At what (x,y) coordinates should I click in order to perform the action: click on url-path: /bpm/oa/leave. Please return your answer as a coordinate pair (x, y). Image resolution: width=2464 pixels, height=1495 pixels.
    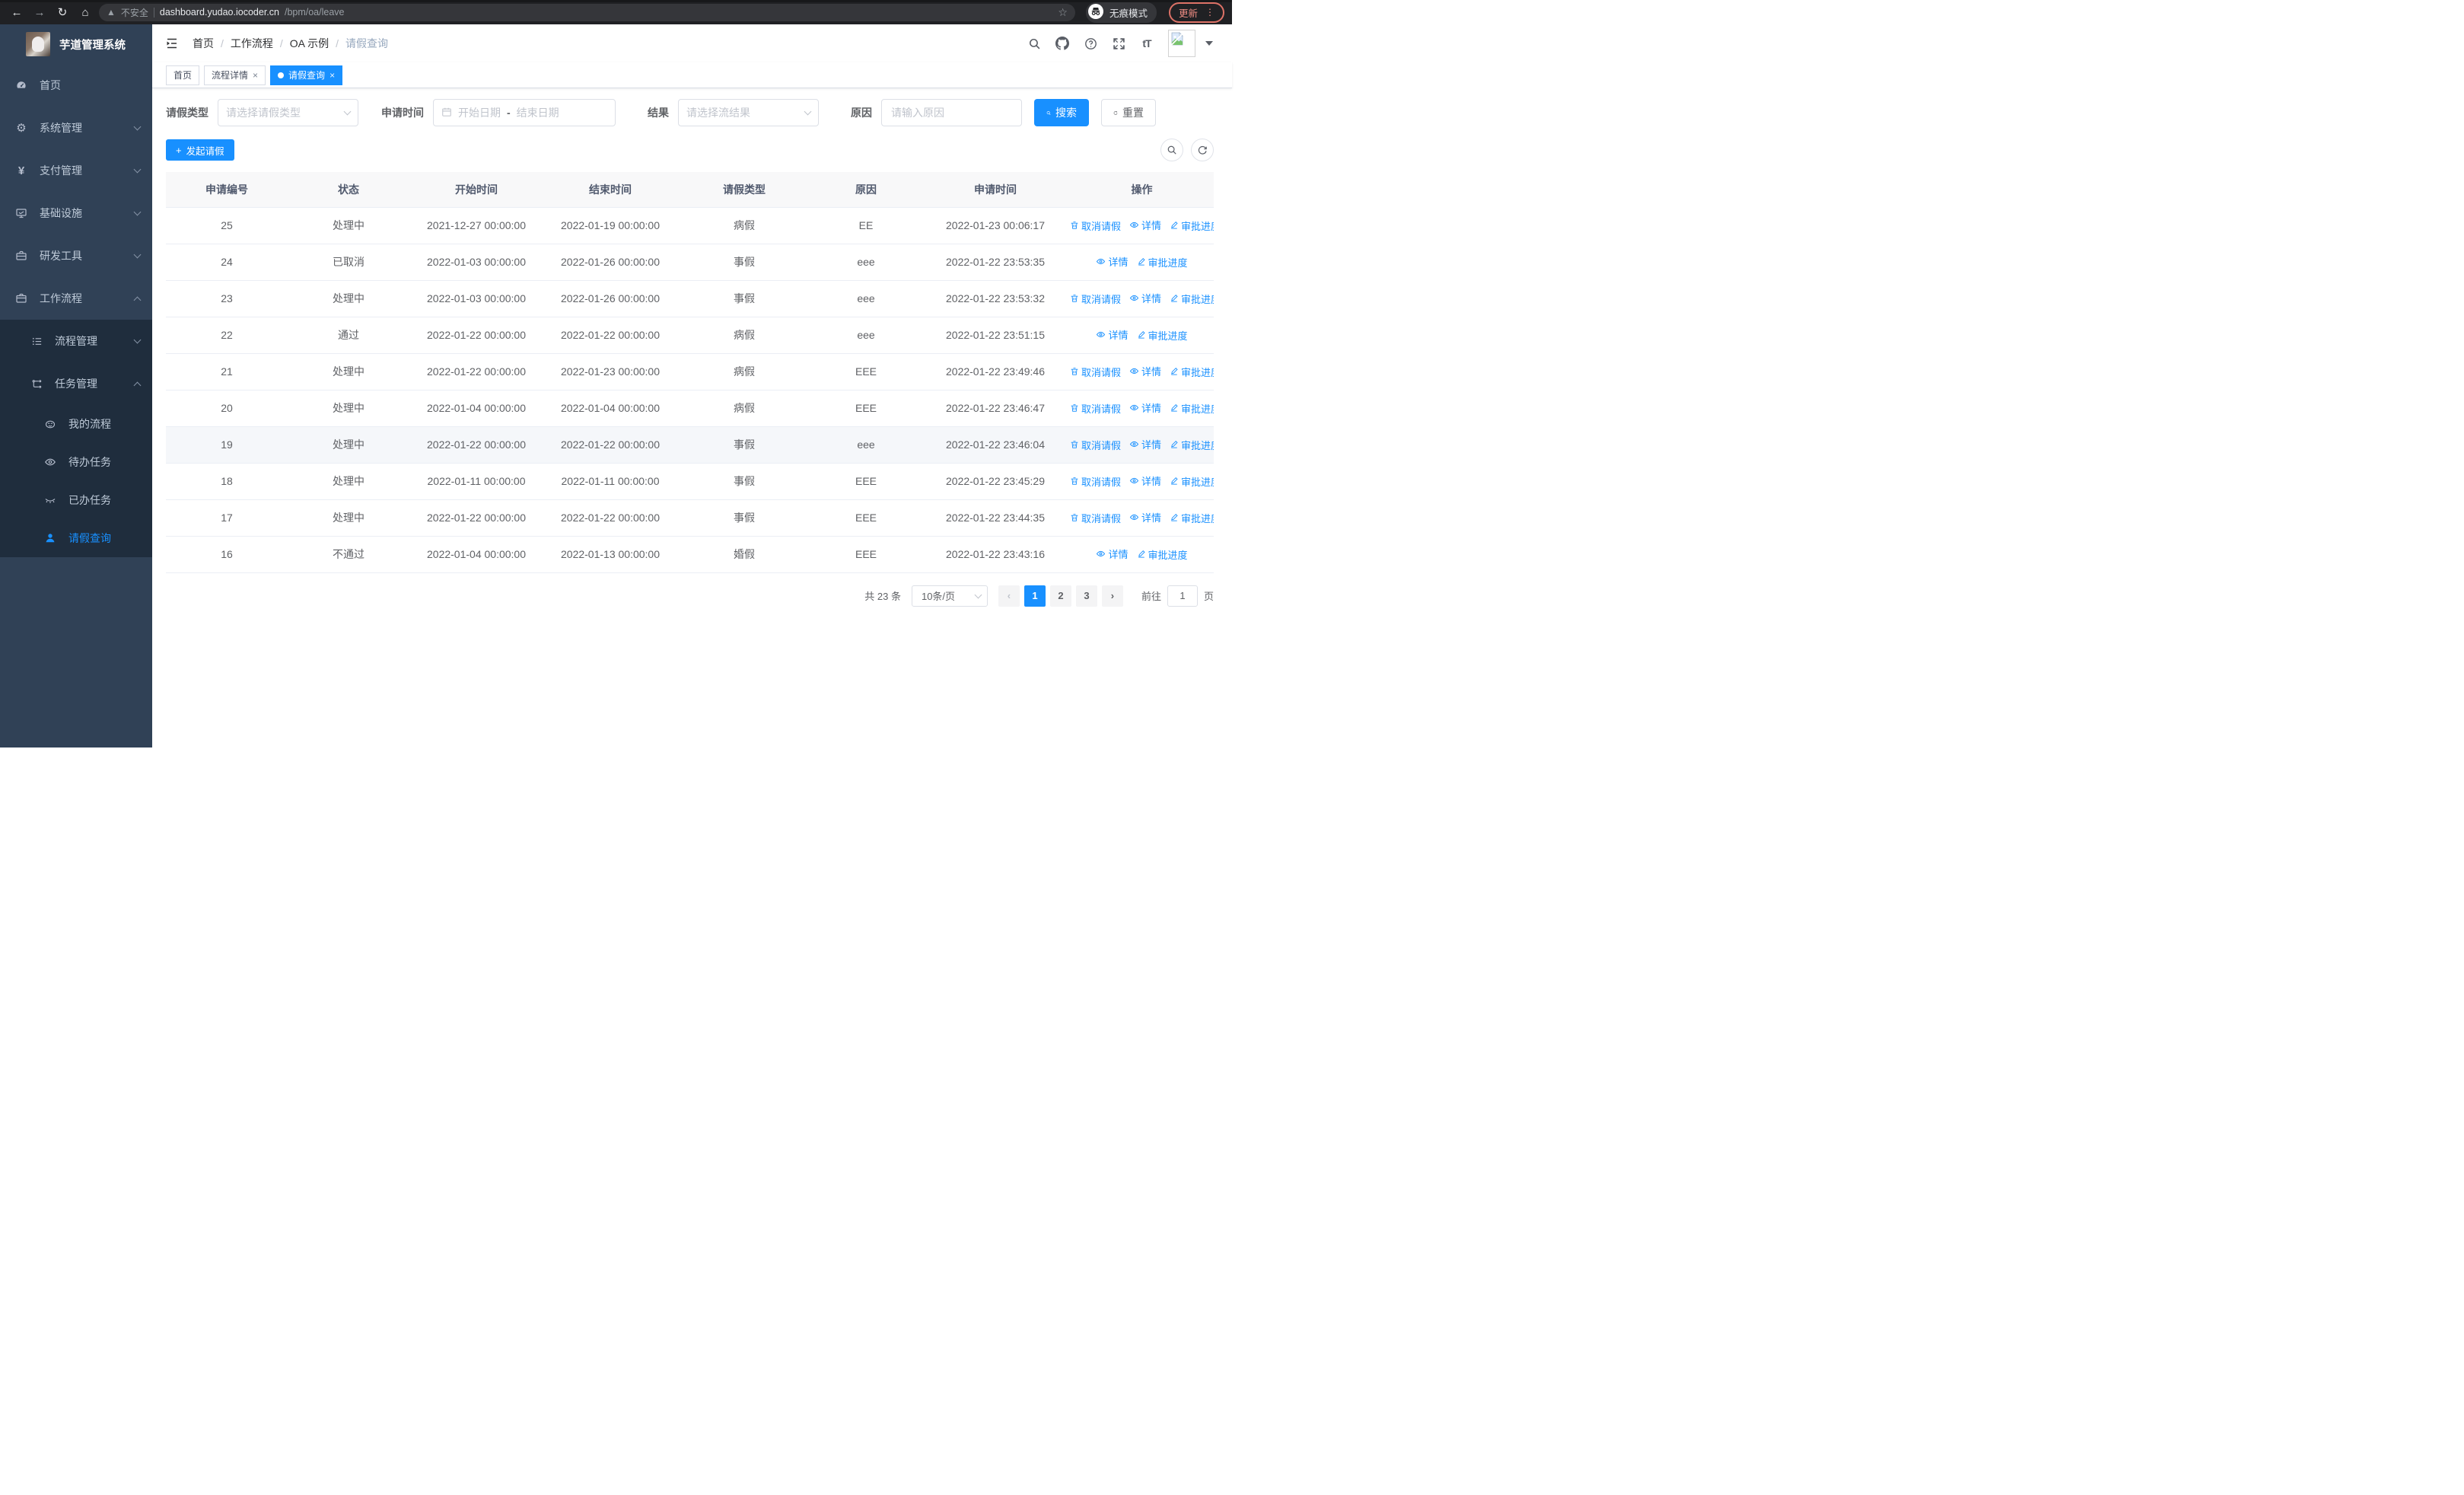
    Looking at the image, I should click on (314, 13).